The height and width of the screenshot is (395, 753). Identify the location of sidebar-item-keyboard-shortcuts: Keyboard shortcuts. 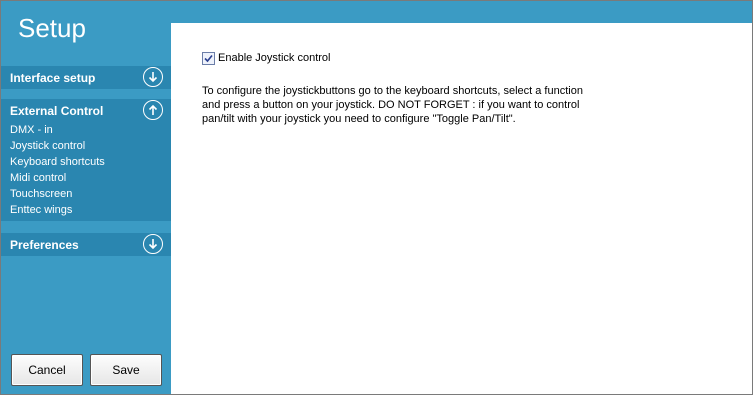
(57, 162).